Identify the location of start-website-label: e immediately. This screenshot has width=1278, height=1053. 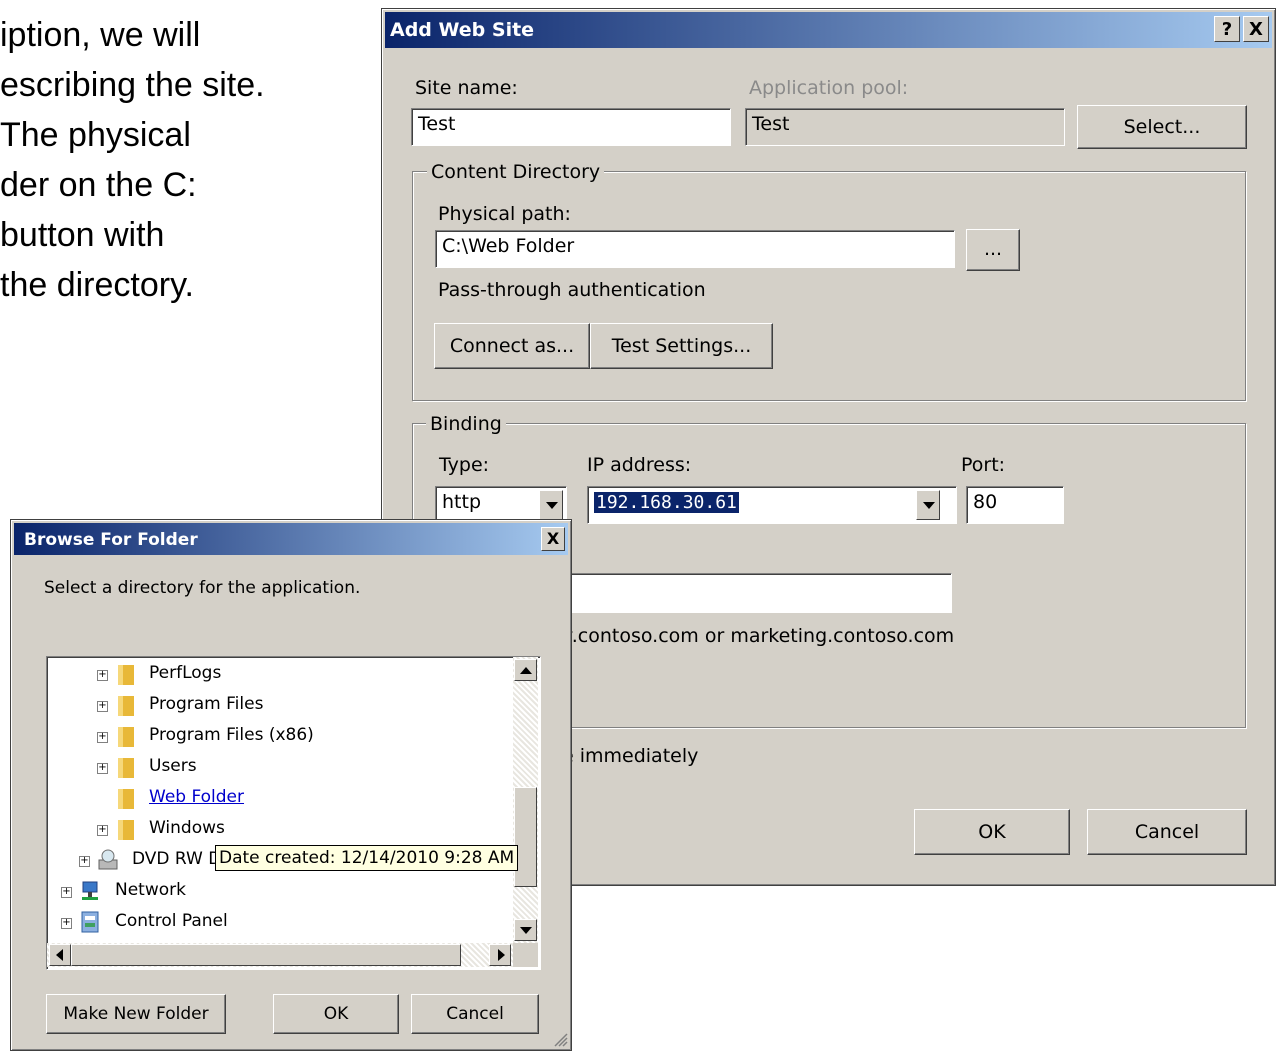
(630, 756).